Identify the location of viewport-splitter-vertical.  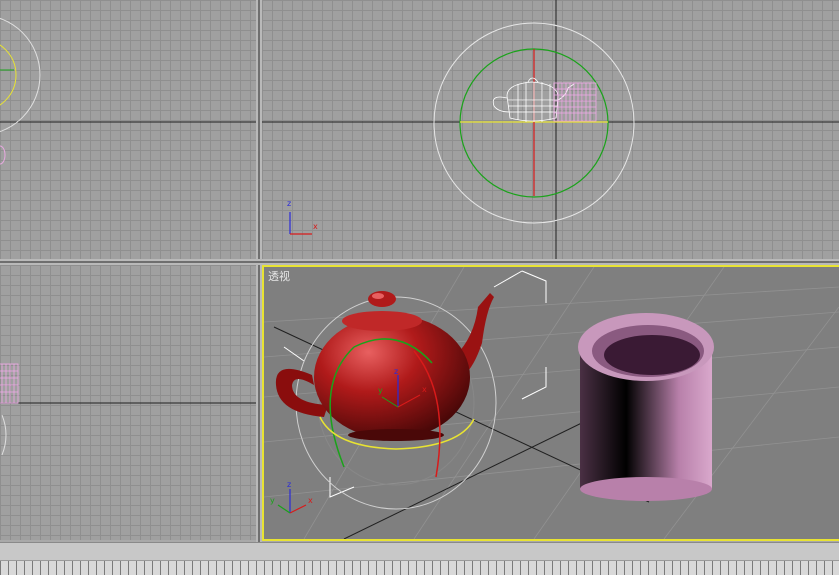
(259, 271).